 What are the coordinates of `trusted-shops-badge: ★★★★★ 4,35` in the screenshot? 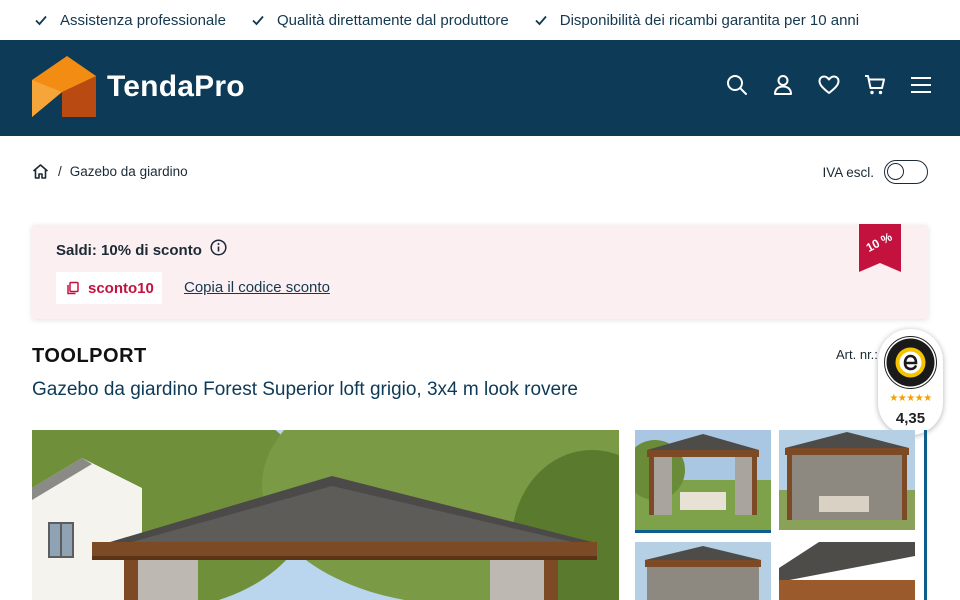 It's located at (910, 382).